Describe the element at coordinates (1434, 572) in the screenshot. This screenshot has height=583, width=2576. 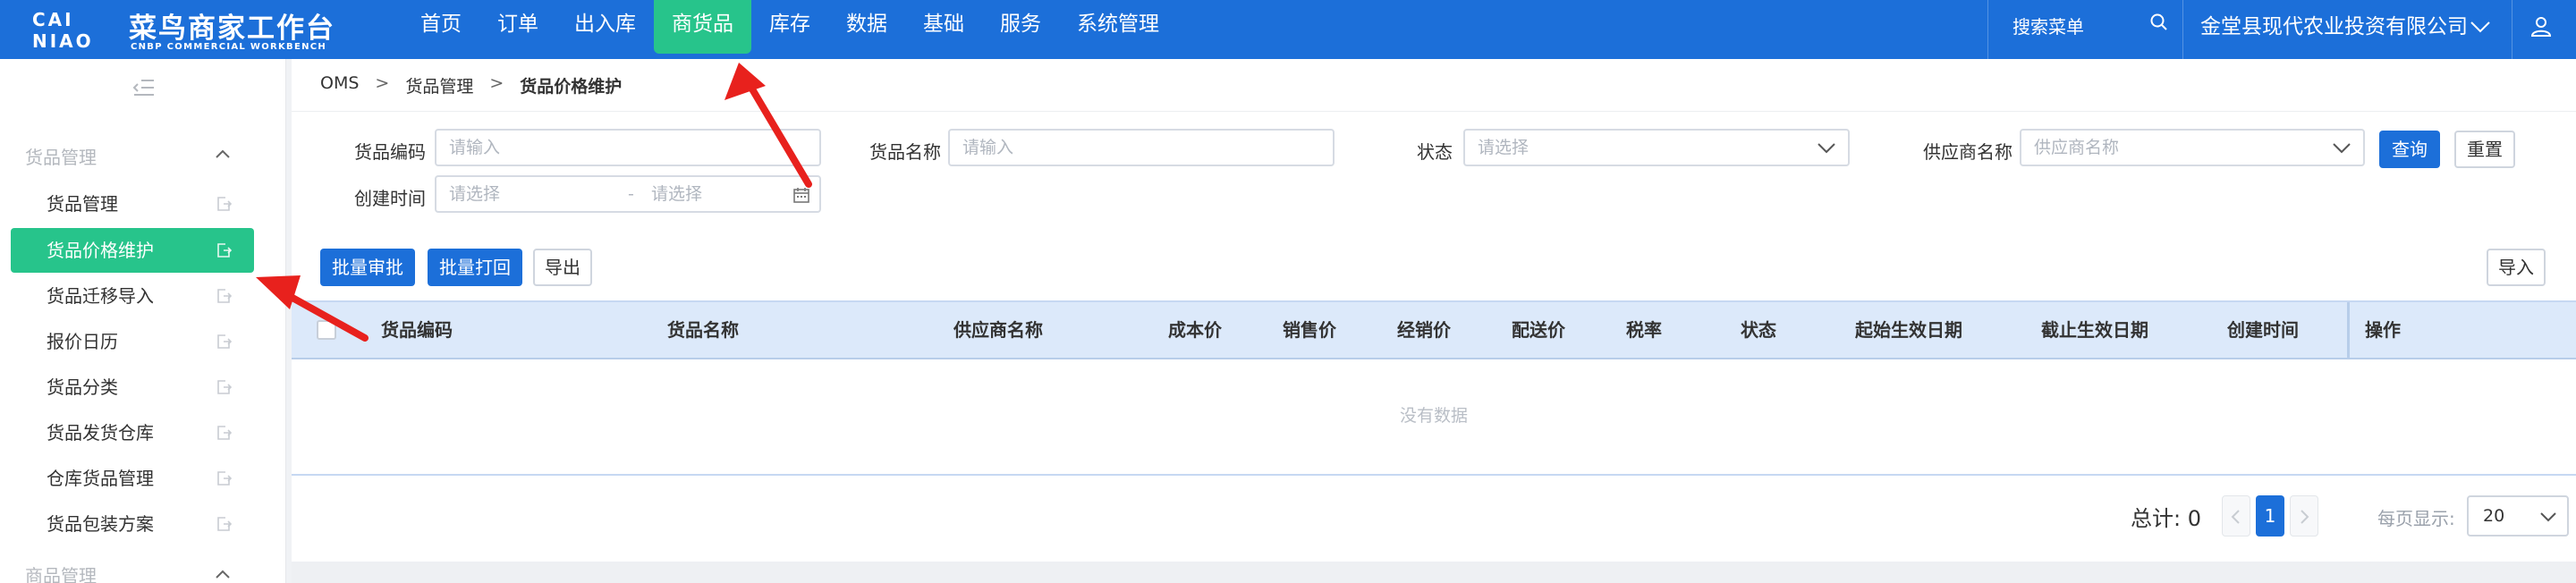
I see `footer-strip` at that location.